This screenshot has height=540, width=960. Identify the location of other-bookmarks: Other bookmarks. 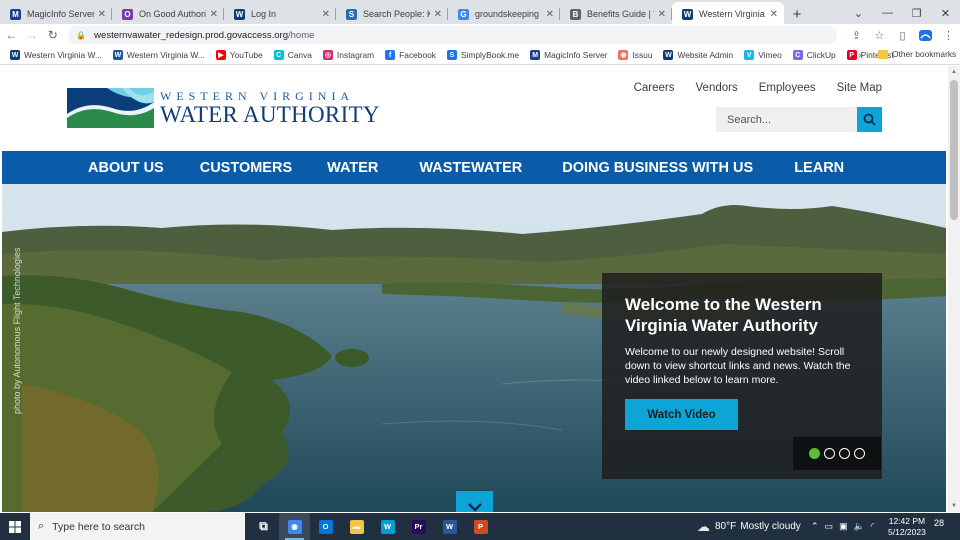
(917, 54).